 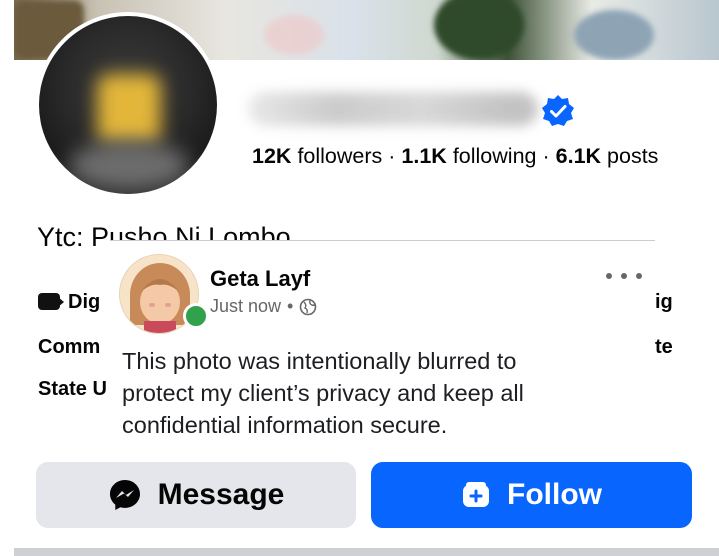 I want to click on profile-avatar, so click(x=128, y=105).